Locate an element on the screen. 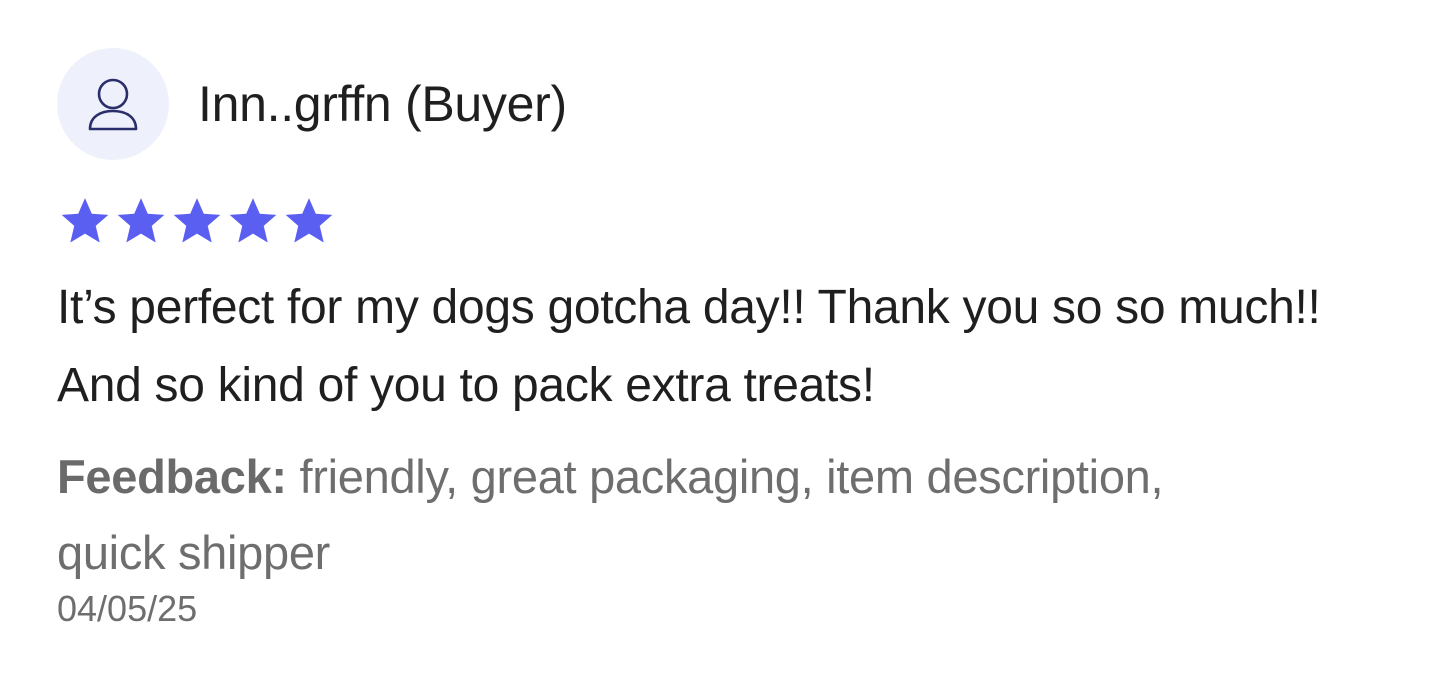 This screenshot has width=1440, height=698. star-rating is located at coordinates (727, 221).